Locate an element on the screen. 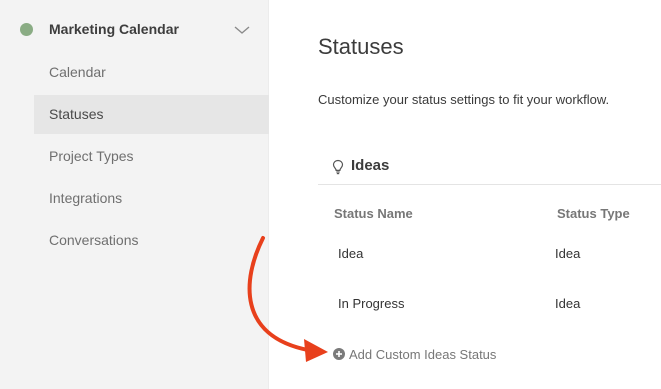 This screenshot has height=389, width=661. sidebar-item-project-types: Project Types is located at coordinates (151, 156).